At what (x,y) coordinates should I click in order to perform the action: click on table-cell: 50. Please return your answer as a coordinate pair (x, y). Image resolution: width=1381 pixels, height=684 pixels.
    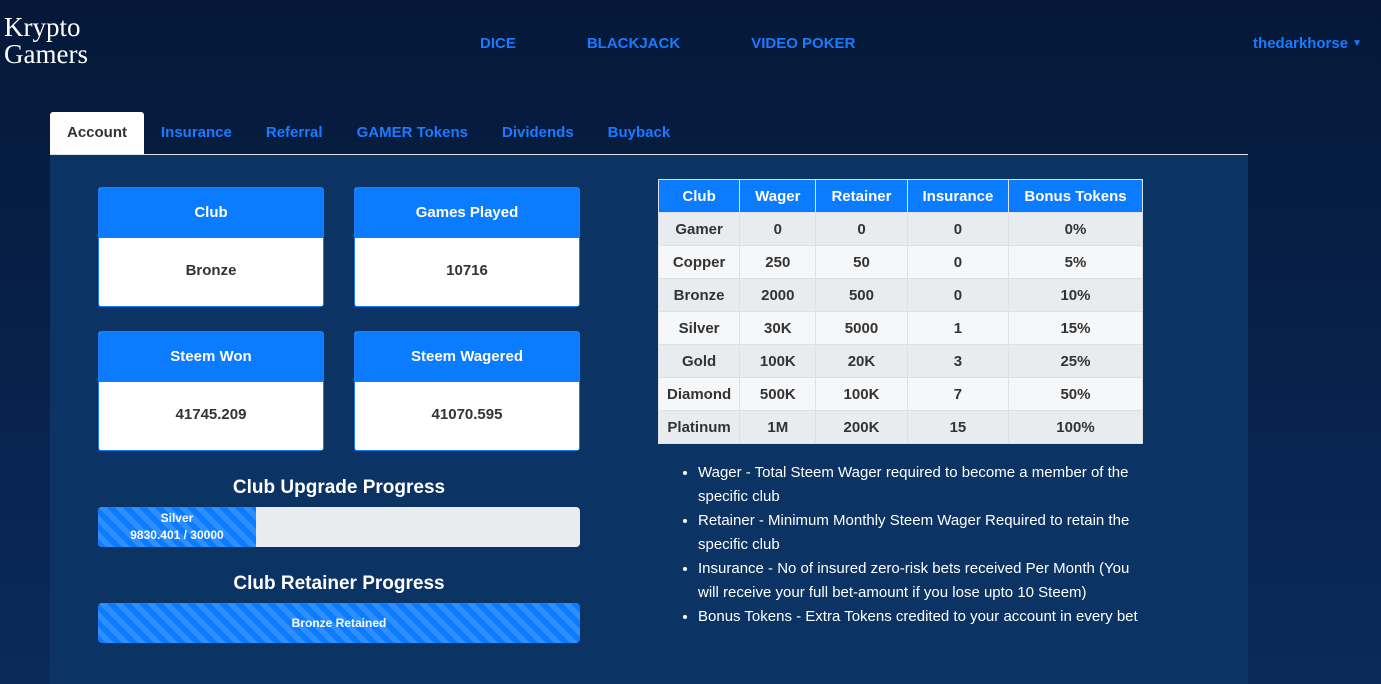
    Looking at the image, I should click on (861, 262).